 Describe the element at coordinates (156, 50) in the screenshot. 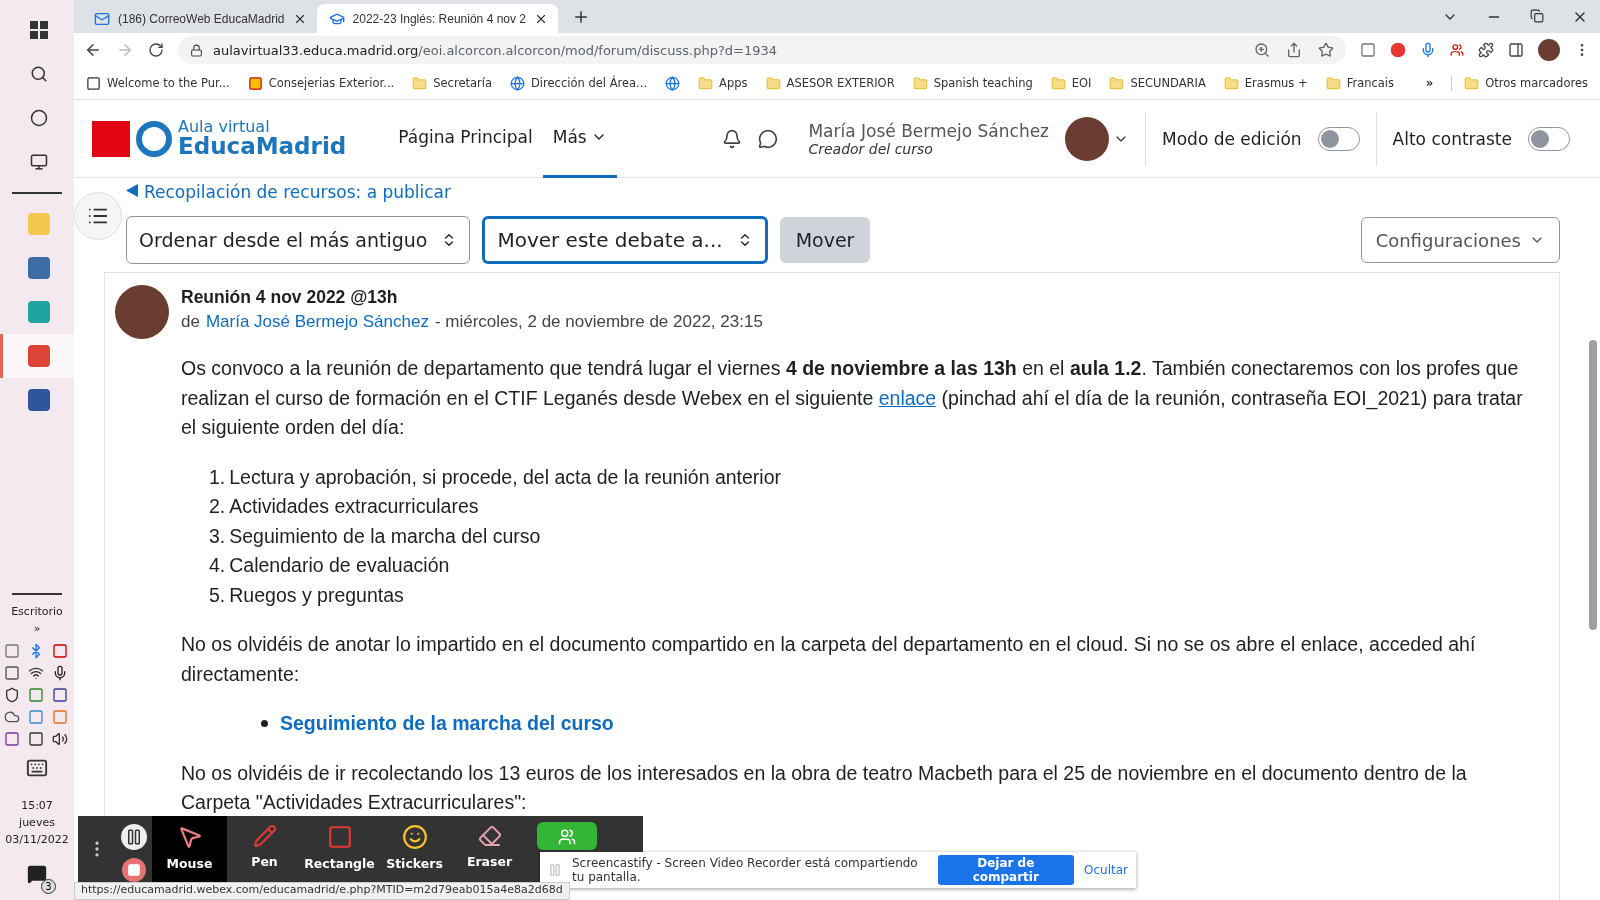

I see `reload-icon` at that location.